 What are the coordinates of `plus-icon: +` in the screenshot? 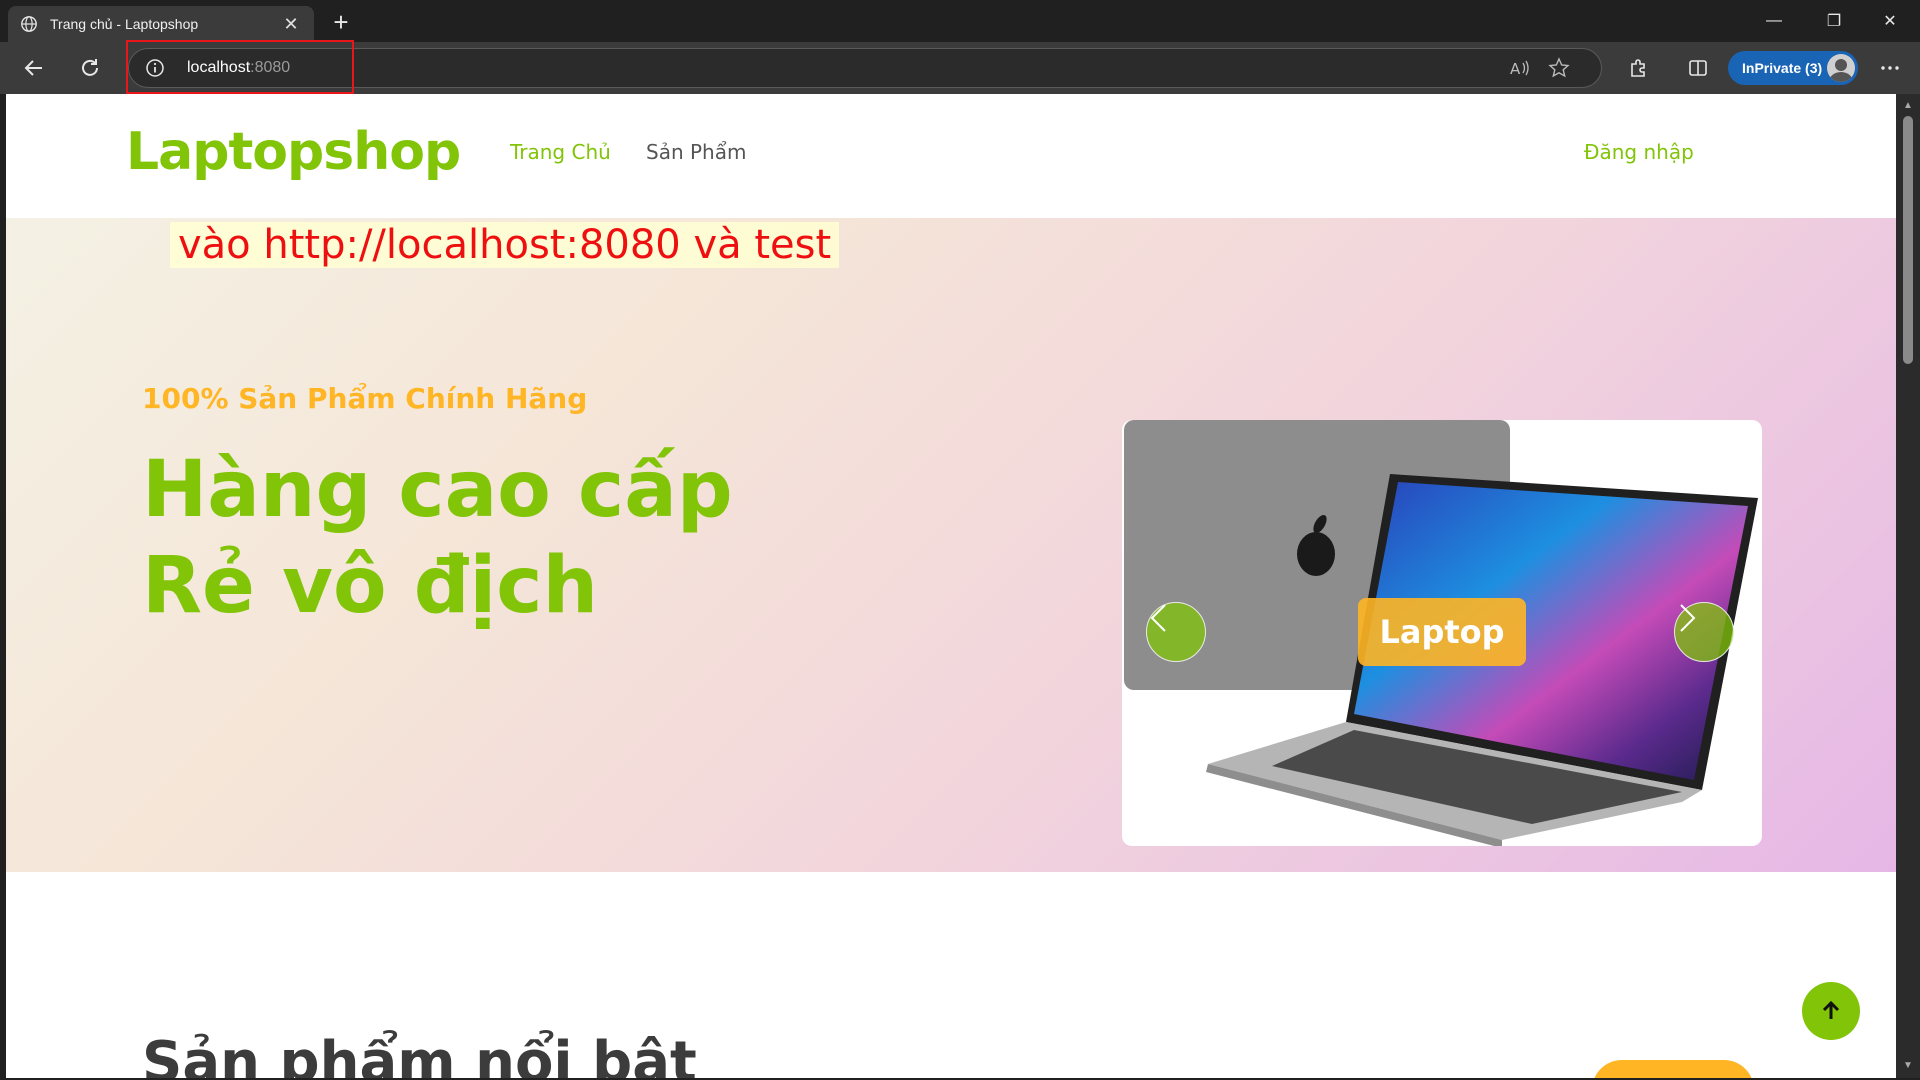 It's located at (341, 23).